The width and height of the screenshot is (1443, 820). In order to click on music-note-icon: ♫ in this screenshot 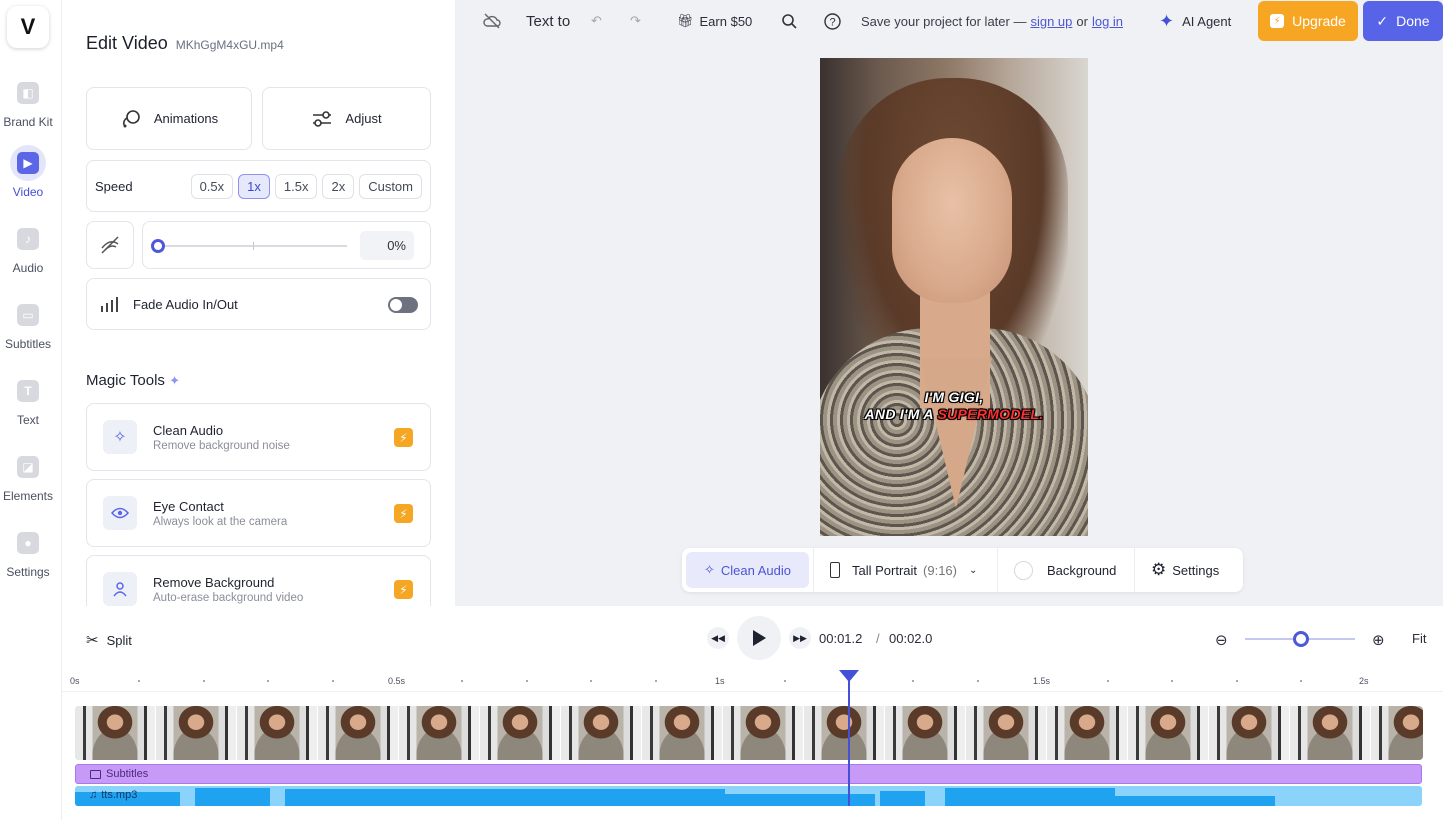, I will do `click(93, 795)`.